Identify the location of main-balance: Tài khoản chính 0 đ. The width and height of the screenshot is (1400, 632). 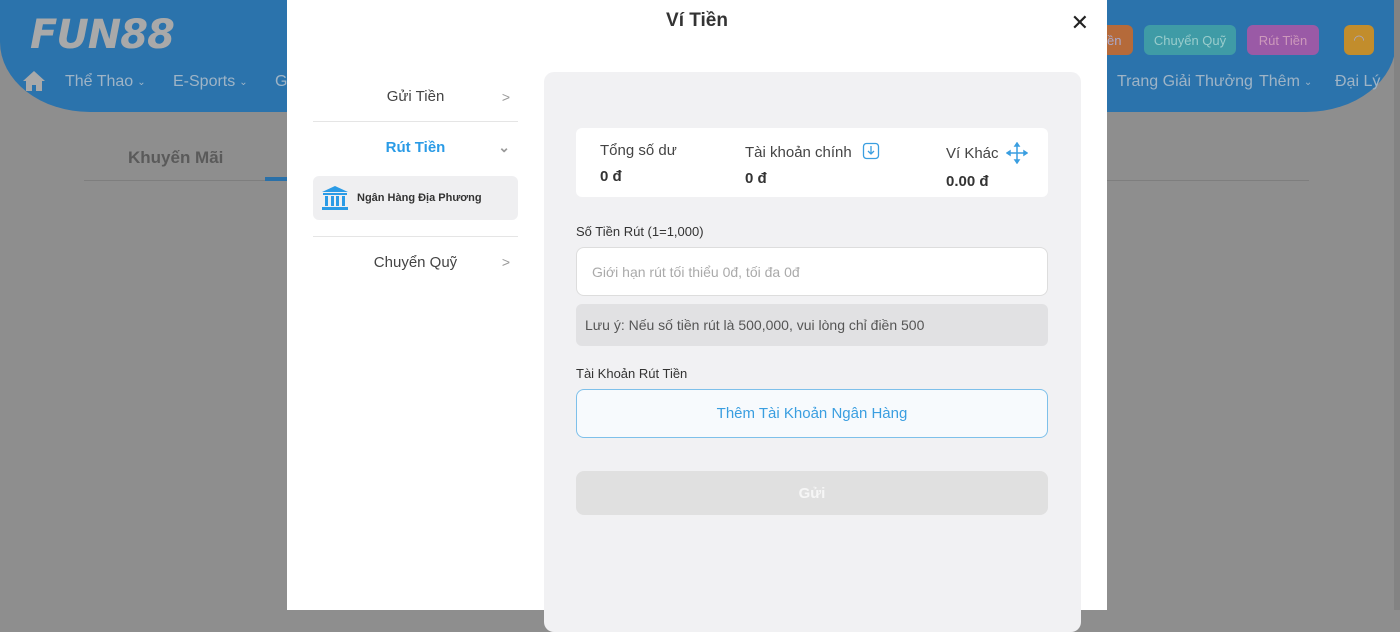
(812, 164).